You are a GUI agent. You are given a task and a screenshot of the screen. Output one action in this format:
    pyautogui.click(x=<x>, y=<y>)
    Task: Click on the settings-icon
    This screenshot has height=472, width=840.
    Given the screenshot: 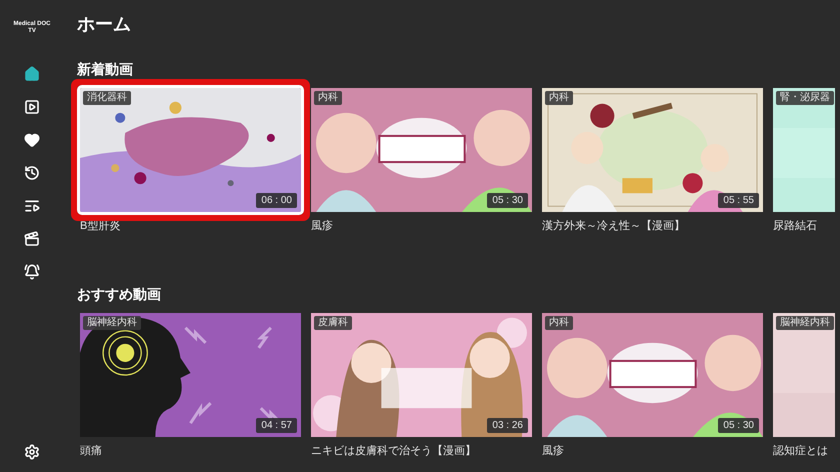 What is the action you would take?
    pyautogui.click(x=32, y=452)
    